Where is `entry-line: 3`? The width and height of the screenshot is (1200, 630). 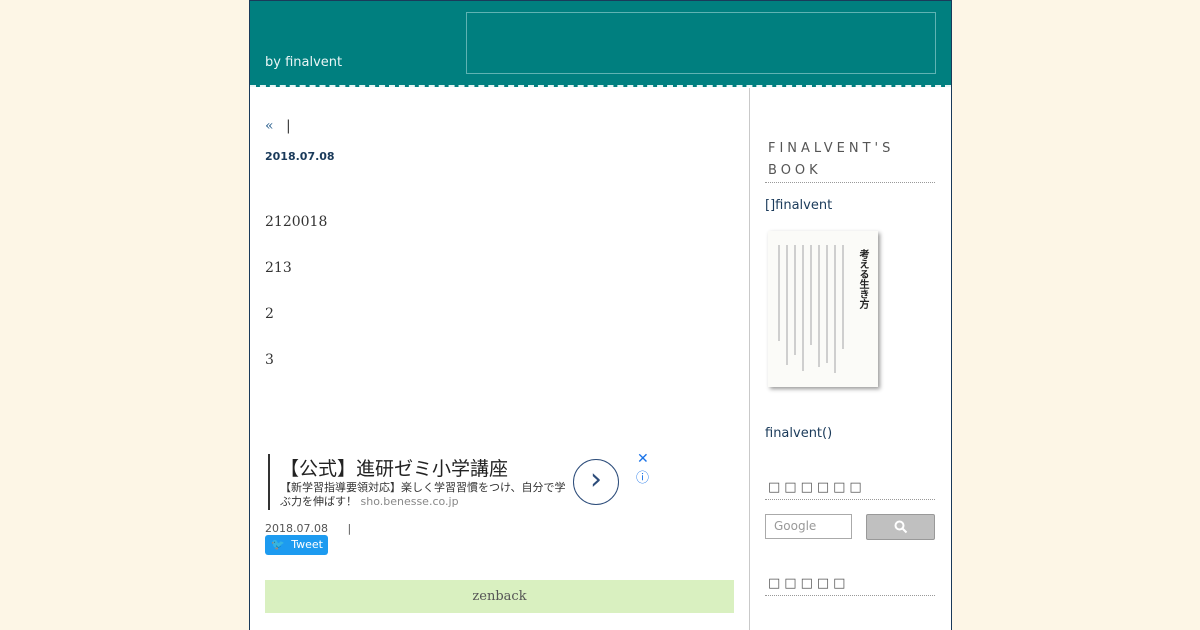 entry-line: 3 is located at coordinates (269, 360).